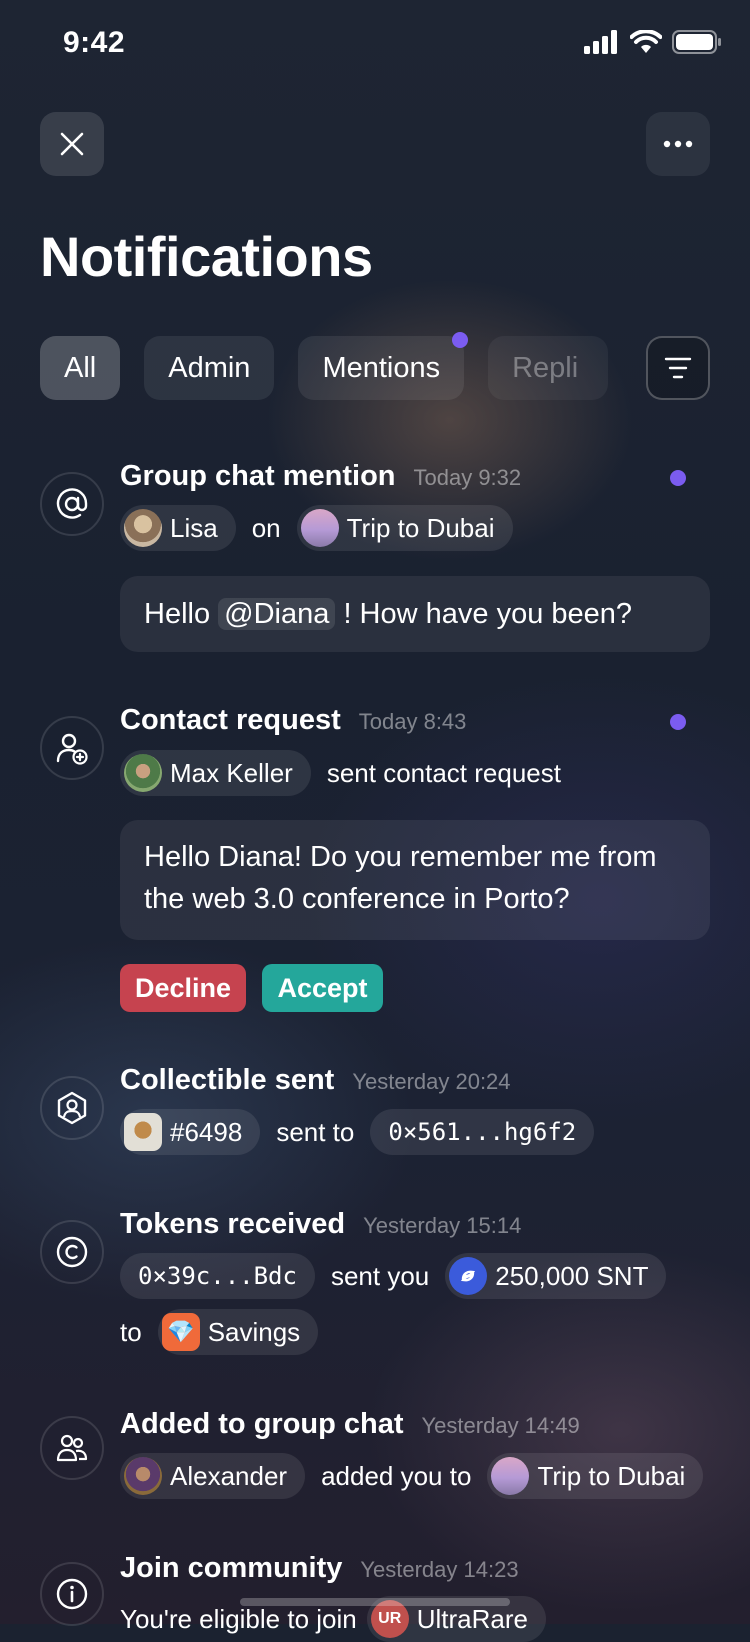  What do you see at coordinates (72, 1252) in the screenshot?
I see `coin-icon` at bounding box center [72, 1252].